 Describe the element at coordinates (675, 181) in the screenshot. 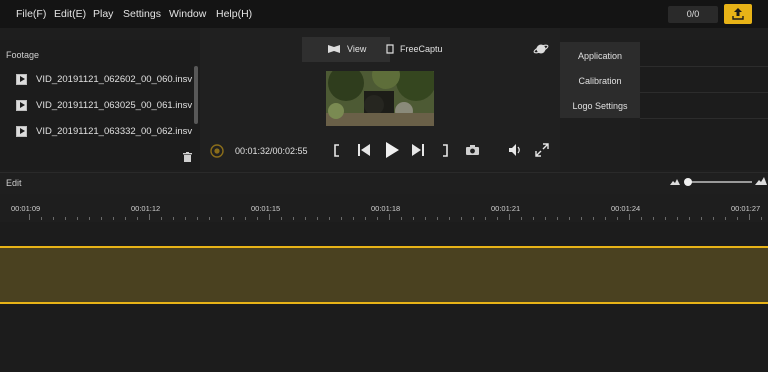

I see `zoom-out-icon` at that location.